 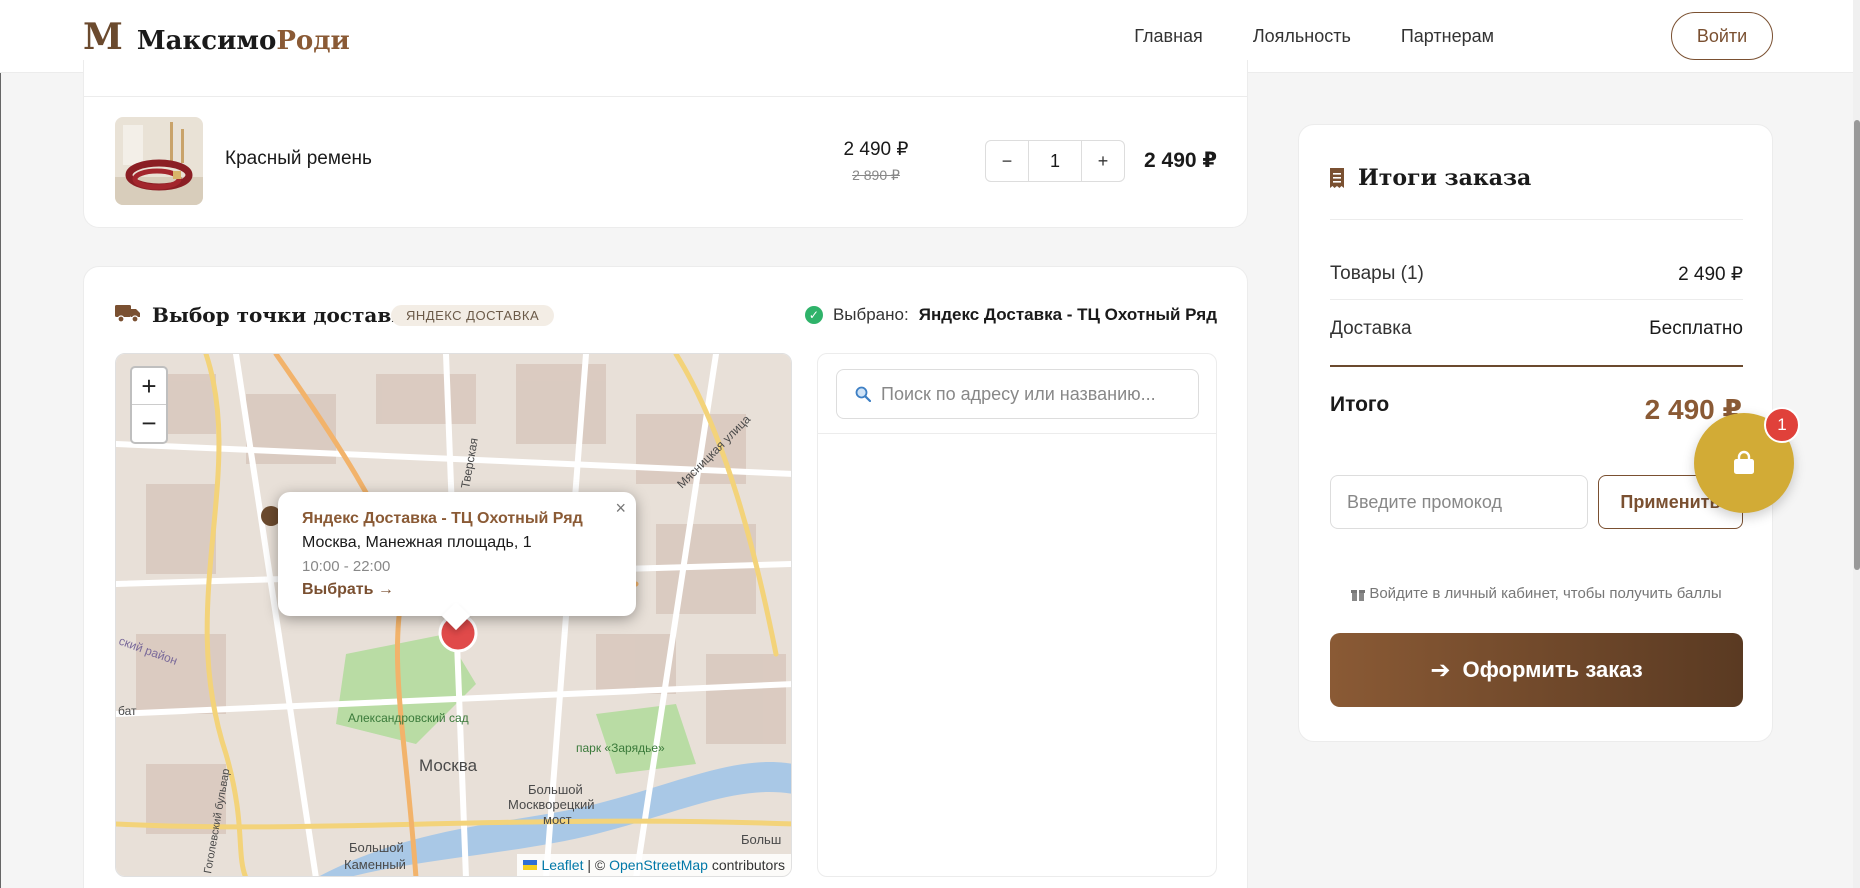 I want to click on map-label-big-stone-1: Большой, so click(x=376, y=847).